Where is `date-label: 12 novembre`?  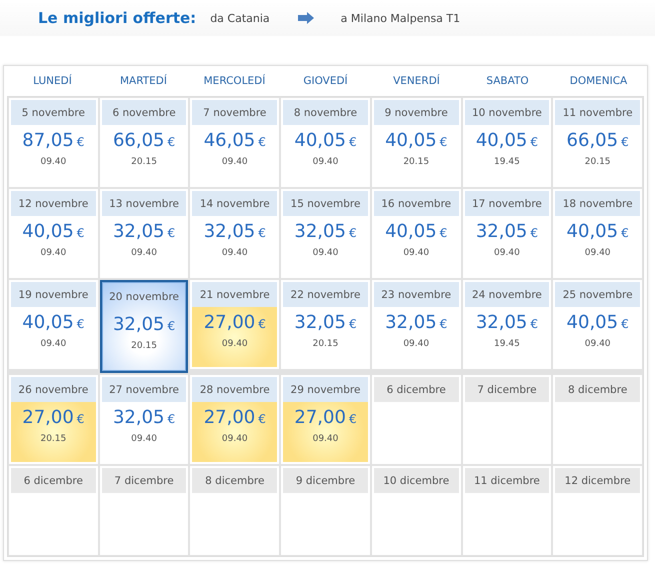 date-label: 12 novembre is located at coordinates (53, 203).